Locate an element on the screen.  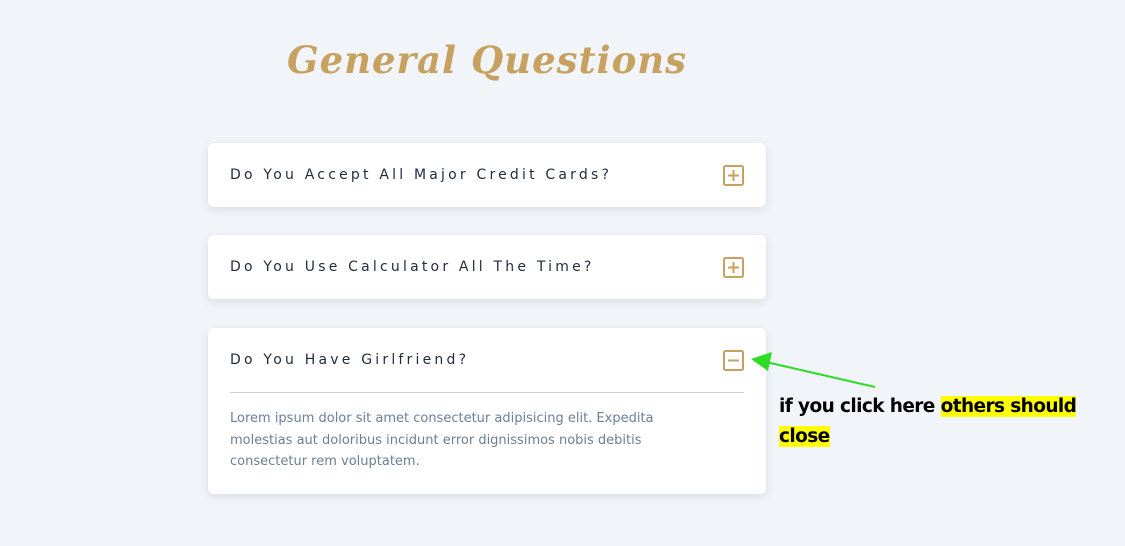
faq-item: Do You Accept All Major Credit Cards? is located at coordinates (487, 175).